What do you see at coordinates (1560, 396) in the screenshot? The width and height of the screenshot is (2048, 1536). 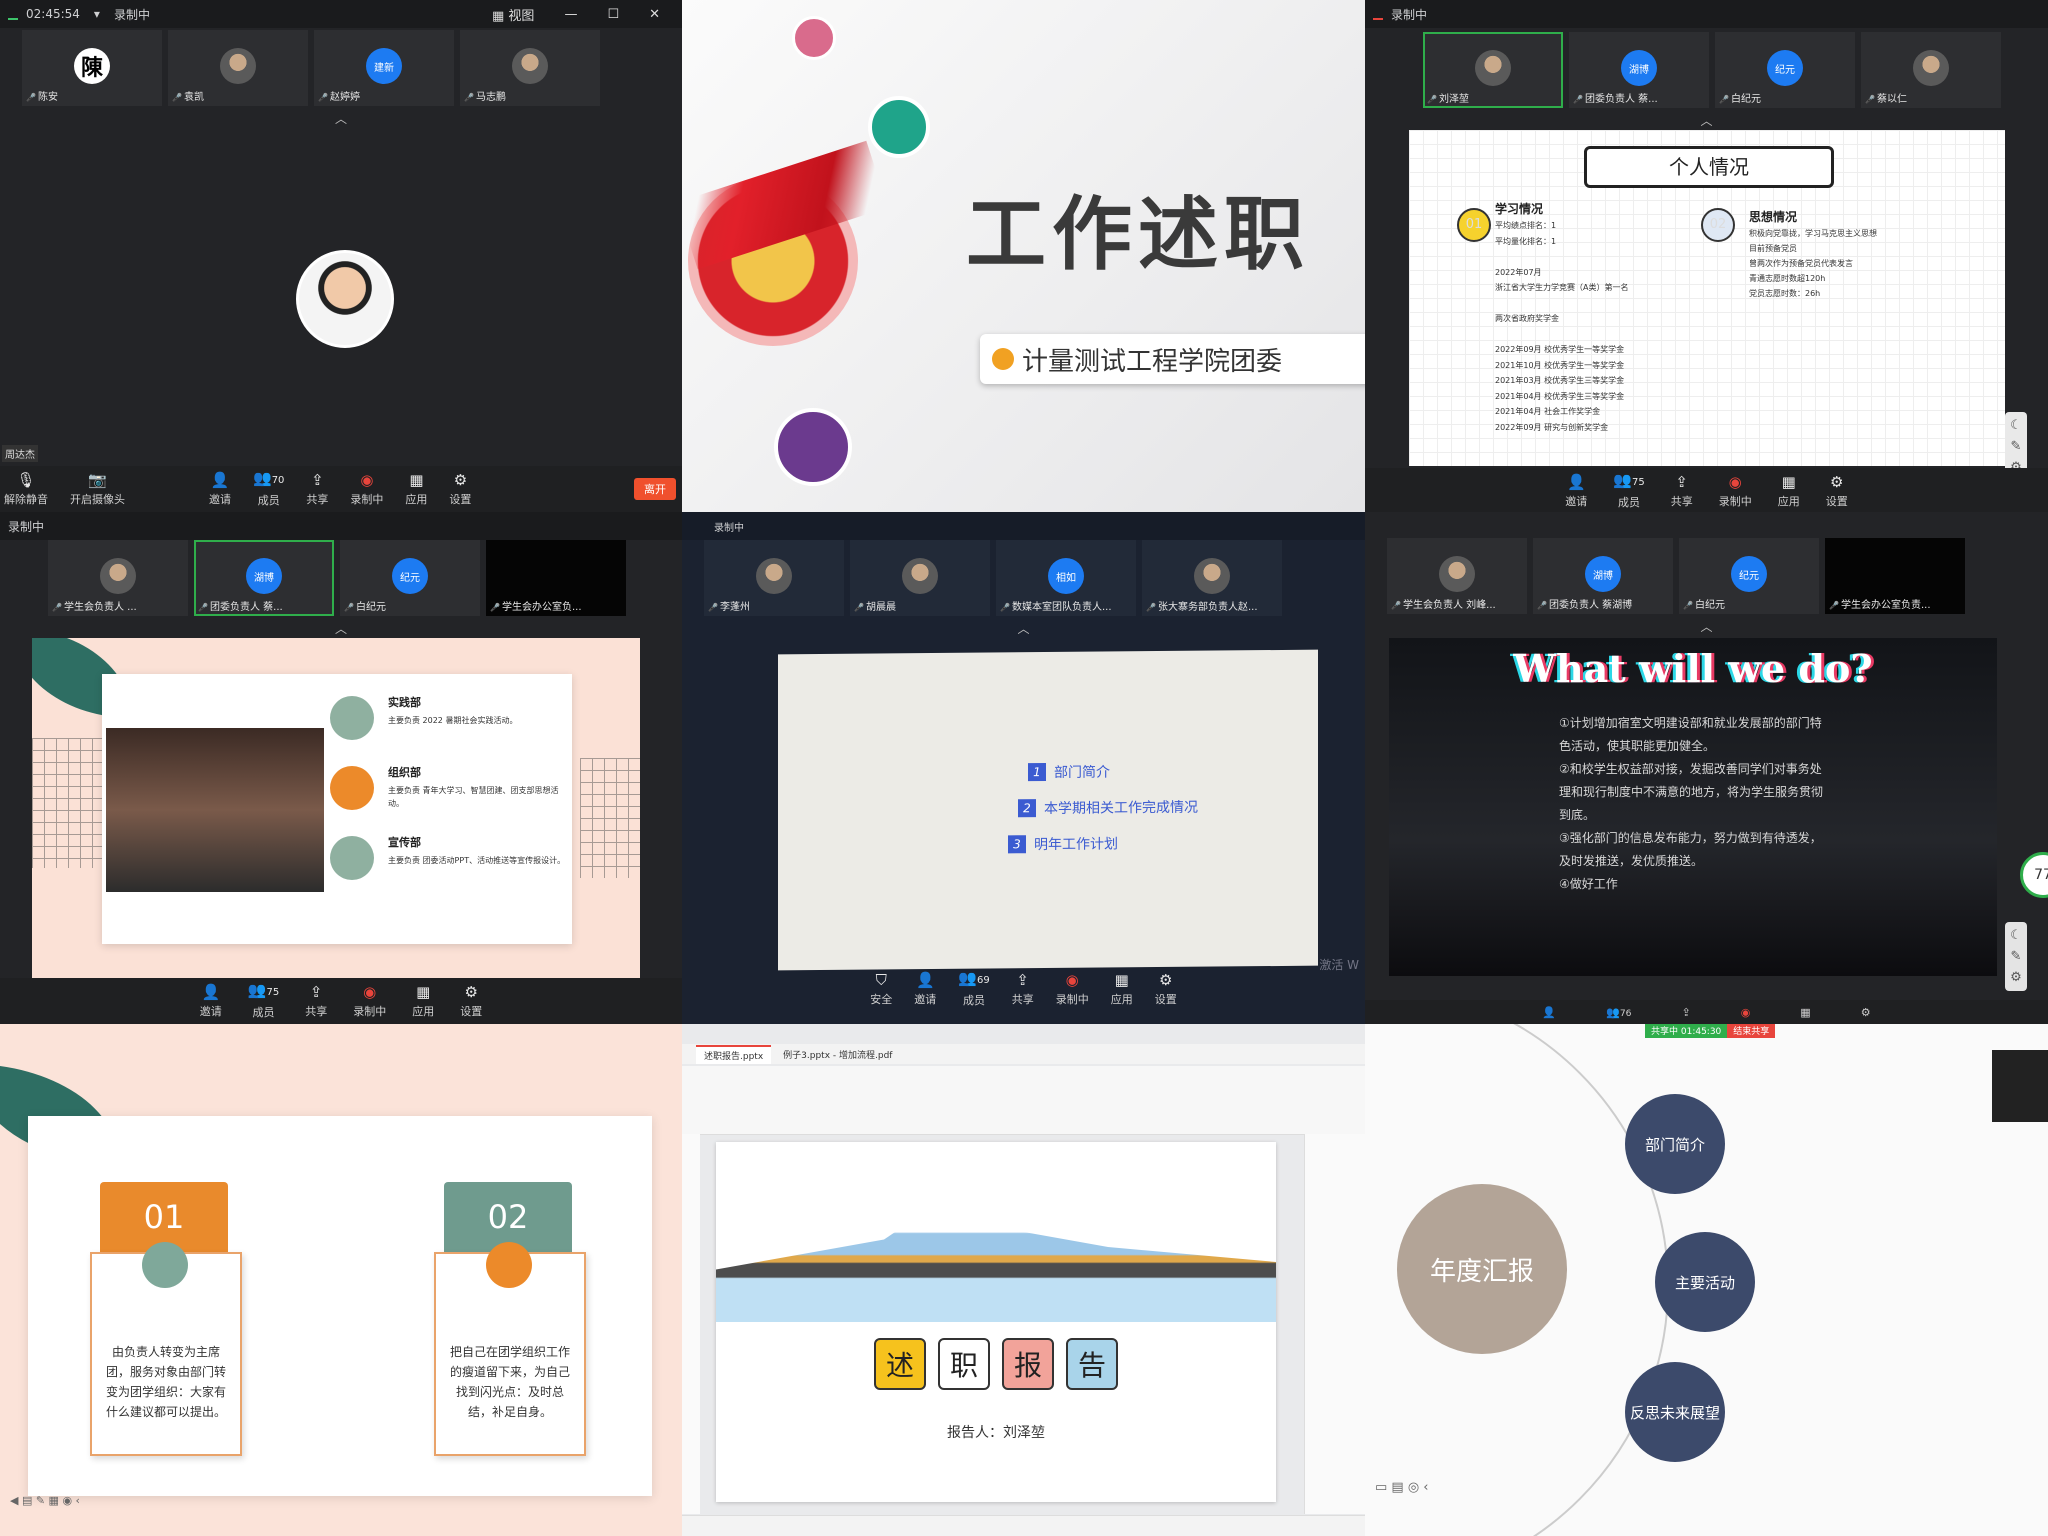 I see `list-item: 2021年04月 校优秀学生三等奖学金` at bounding box center [1560, 396].